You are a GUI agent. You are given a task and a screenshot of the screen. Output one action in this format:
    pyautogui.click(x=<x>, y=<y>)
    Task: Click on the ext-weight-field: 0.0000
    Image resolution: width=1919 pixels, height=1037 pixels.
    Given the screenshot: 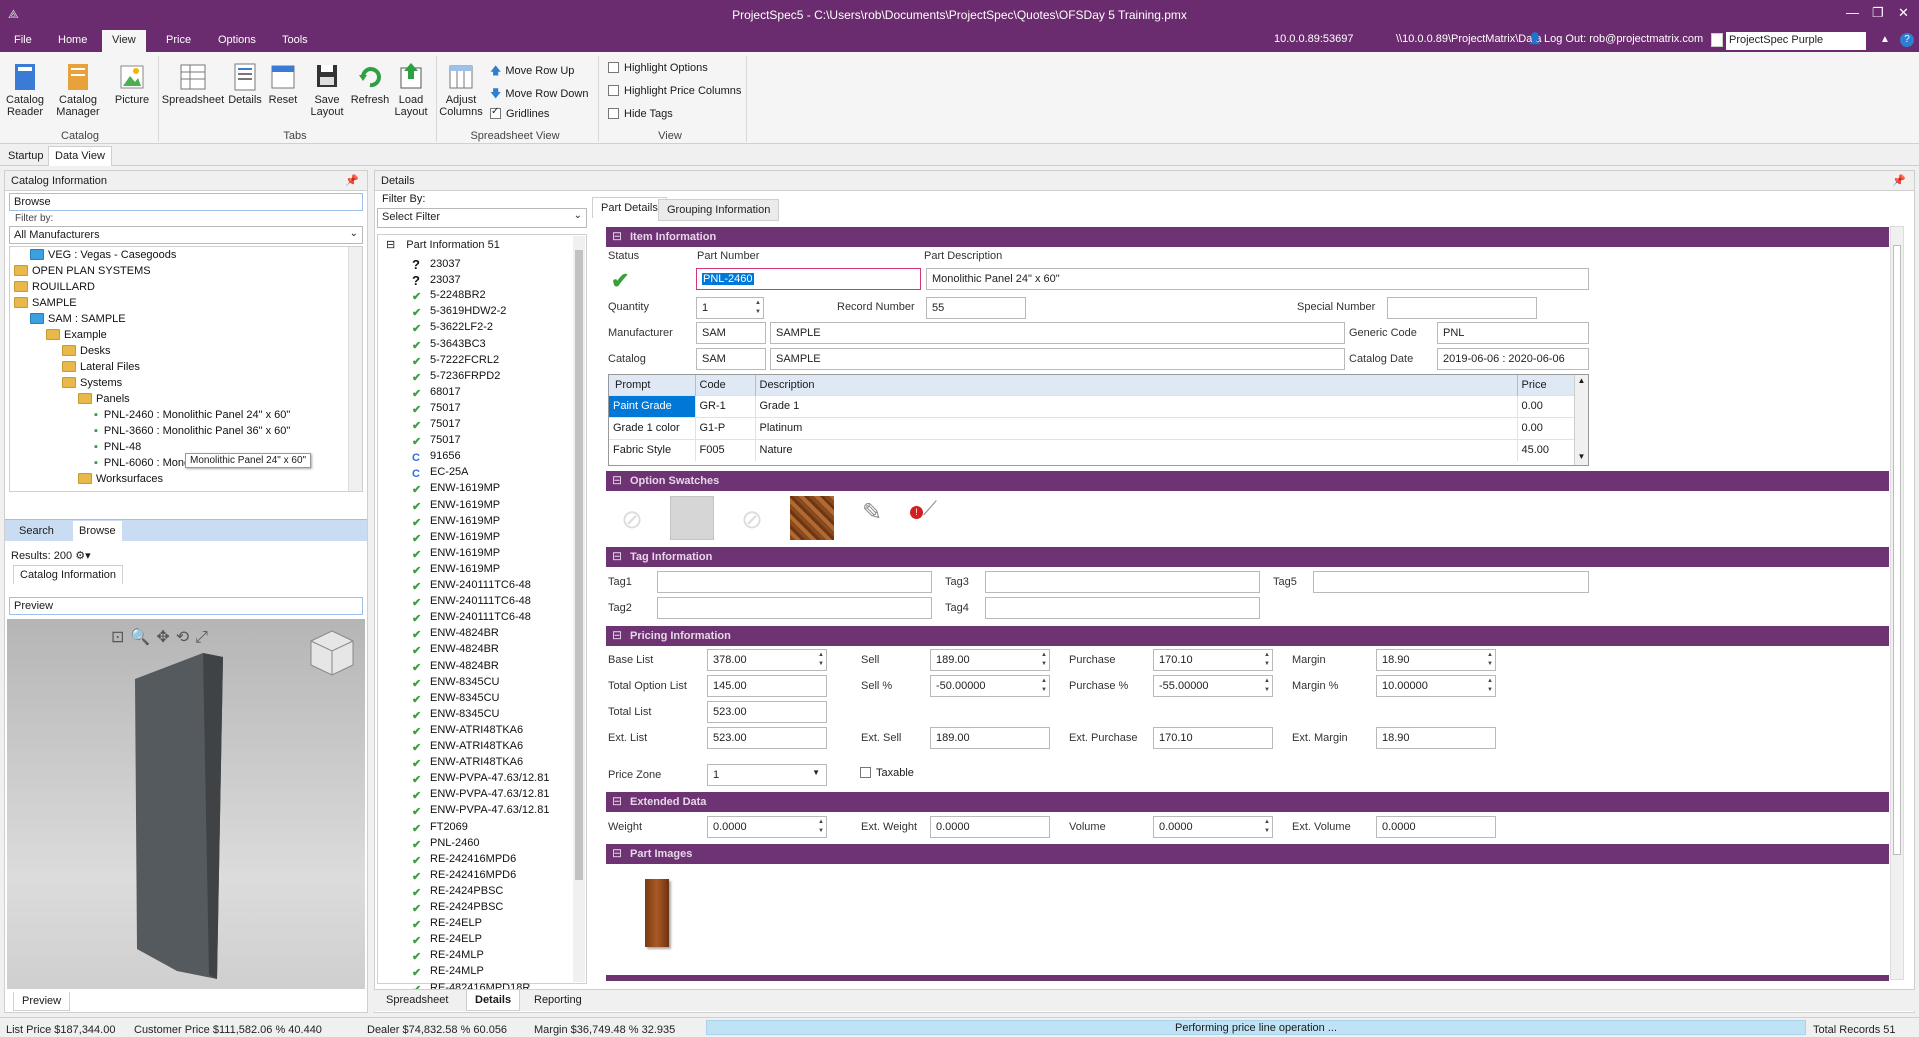 What is the action you would take?
    pyautogui.click(x=990, y=827)
    